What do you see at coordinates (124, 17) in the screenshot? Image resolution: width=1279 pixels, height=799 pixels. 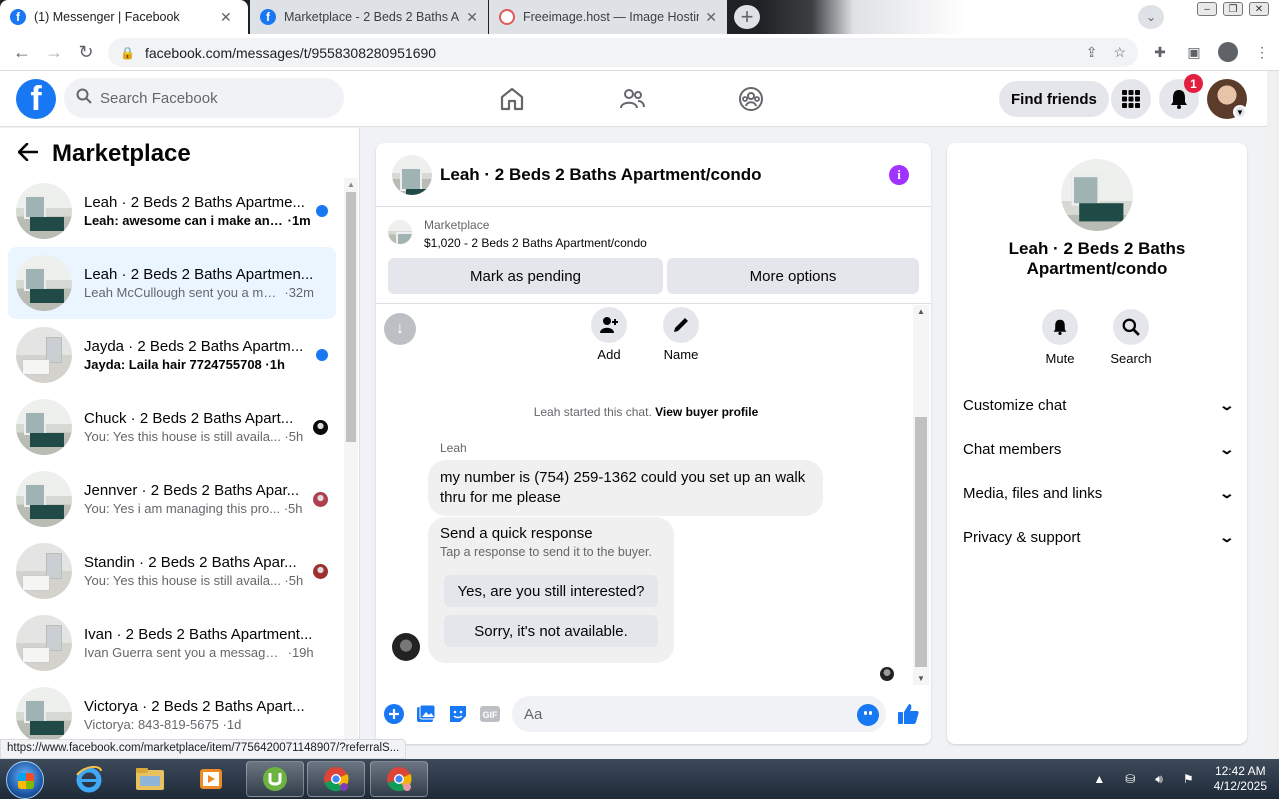 I see `browser-tab-messenger: f (1) Messenger | Facebook ✕` at bounding box center [124, 17].